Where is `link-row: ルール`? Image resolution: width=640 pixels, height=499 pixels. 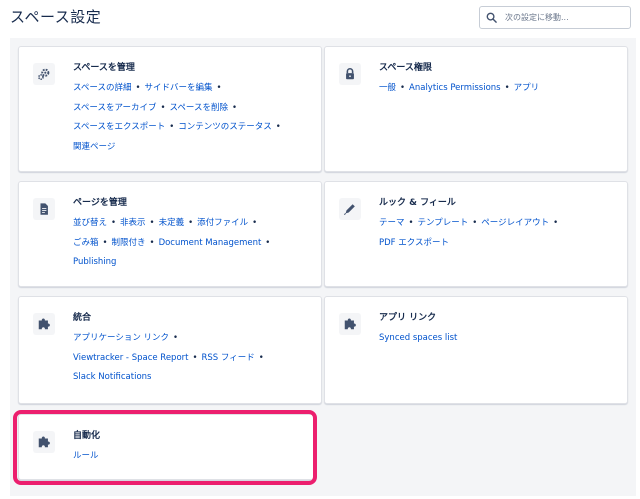
link-row: ルール is located at coordinates (187, 457).